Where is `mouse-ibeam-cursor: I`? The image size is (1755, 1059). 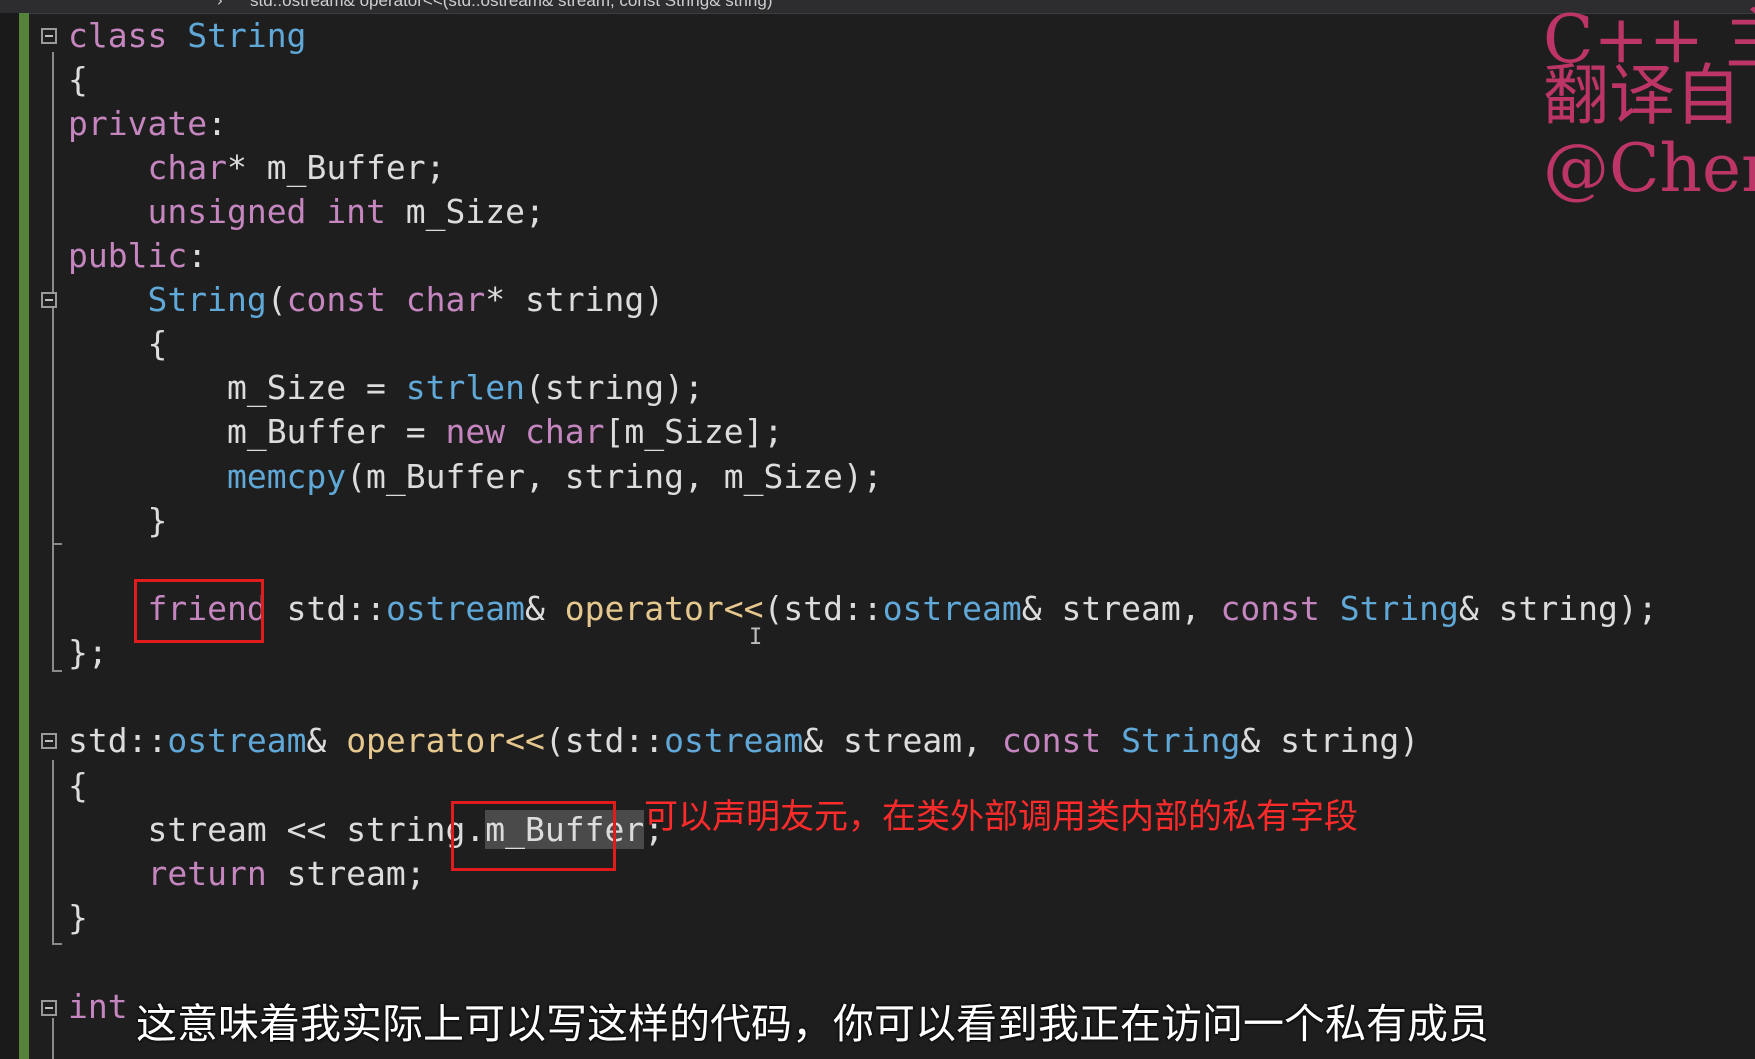 mouse-ibeam-cursor: I is located at coordinates (756, 637).